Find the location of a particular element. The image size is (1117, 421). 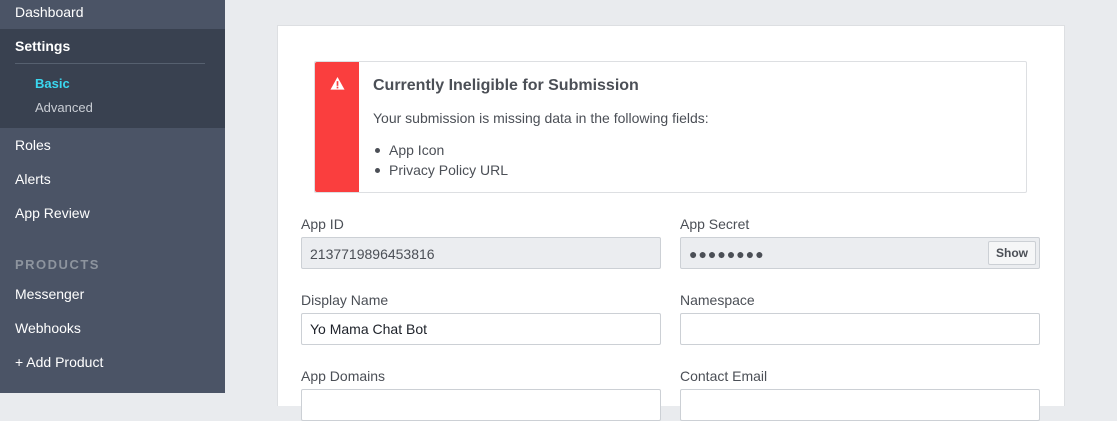

list-item: App Icon is located at coordinates (440, 150).